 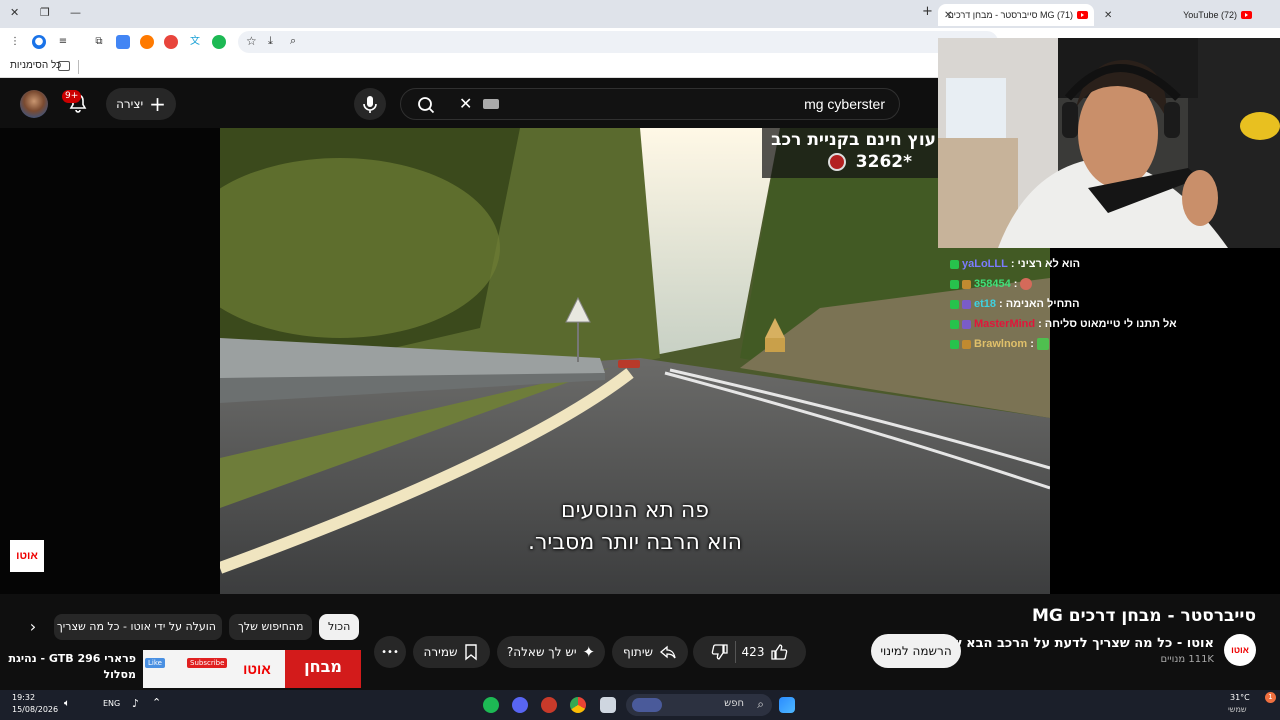 What do you see at coordinates (1010, 15) in the screenshot?
I see `tab-title: (71) MG סייברסטר - מבחן דרכים` at bounding box center [1010, 15].